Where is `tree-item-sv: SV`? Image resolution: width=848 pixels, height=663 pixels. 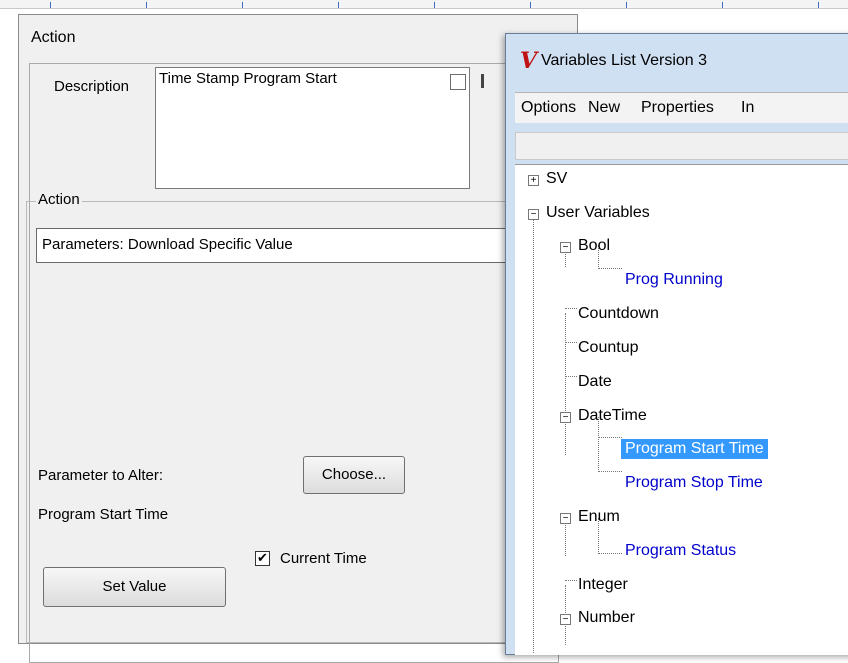 tree-item-sv: SV is located at coordinates (556, 179).